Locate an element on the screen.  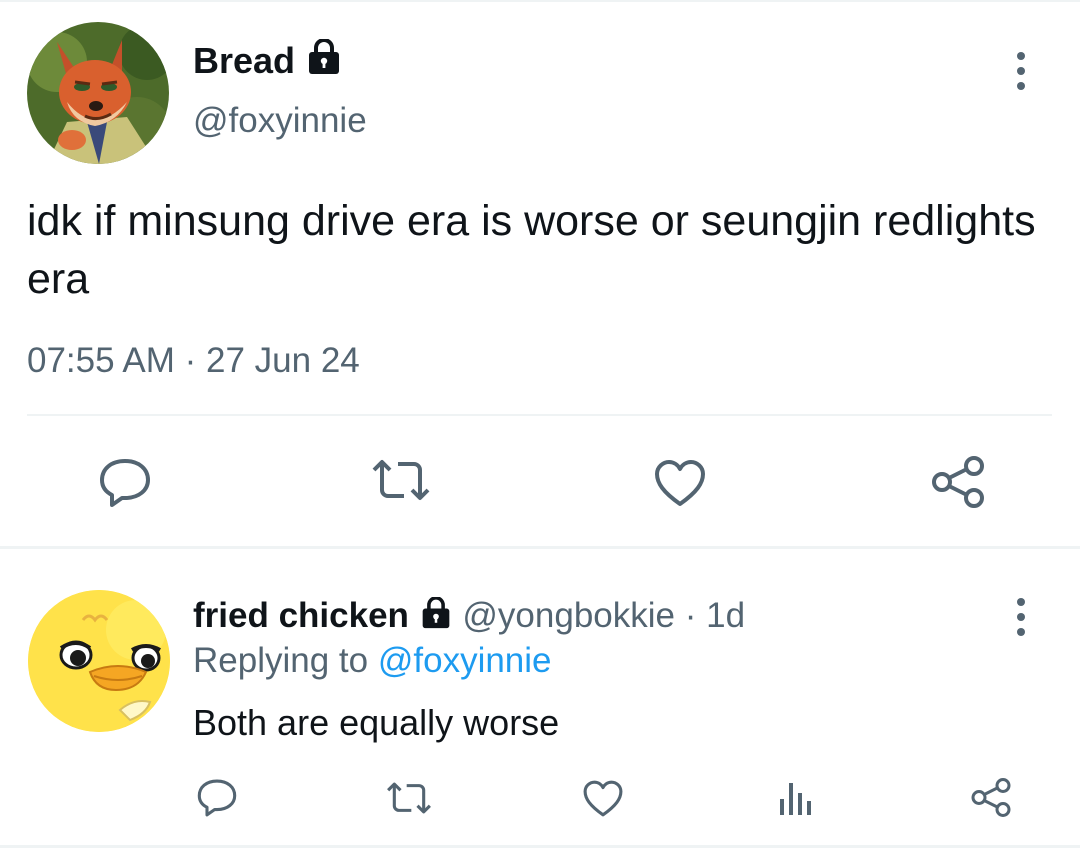
tweet-timestamp: 07:55 AM · 27 Jun 24 is located at coordinates (193, 361).